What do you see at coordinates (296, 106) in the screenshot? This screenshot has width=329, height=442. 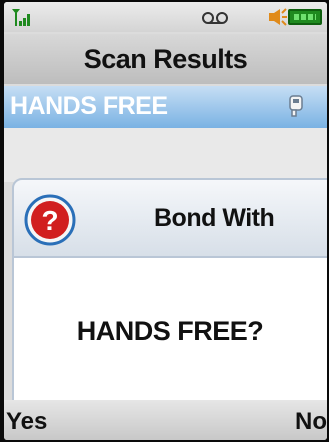 I see `handsfree-device-icon` at bounding box center [296, 106].